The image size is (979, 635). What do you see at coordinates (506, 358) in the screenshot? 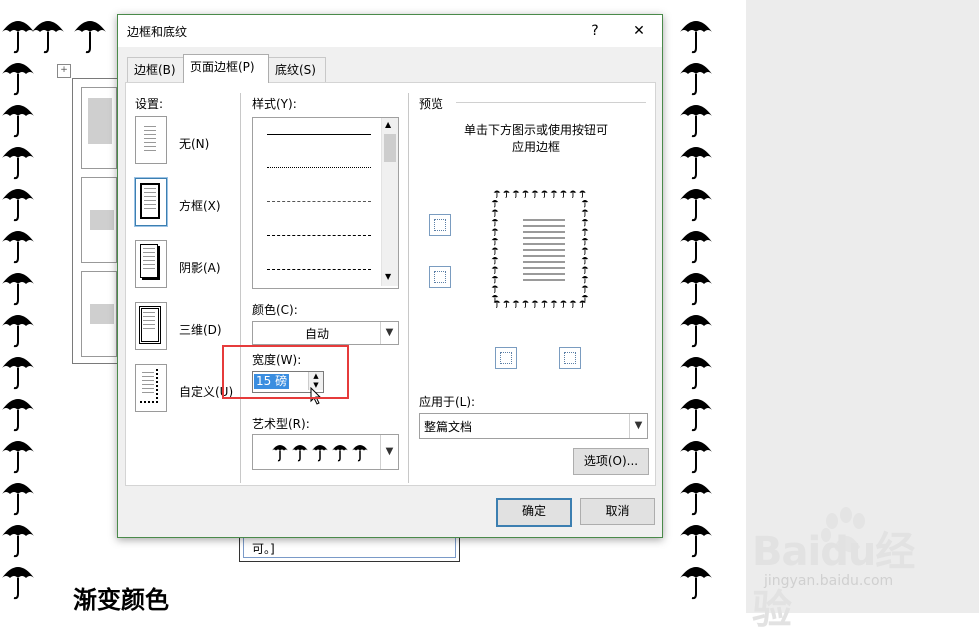
I see `left-border-button` at bounding box center [506, 358].